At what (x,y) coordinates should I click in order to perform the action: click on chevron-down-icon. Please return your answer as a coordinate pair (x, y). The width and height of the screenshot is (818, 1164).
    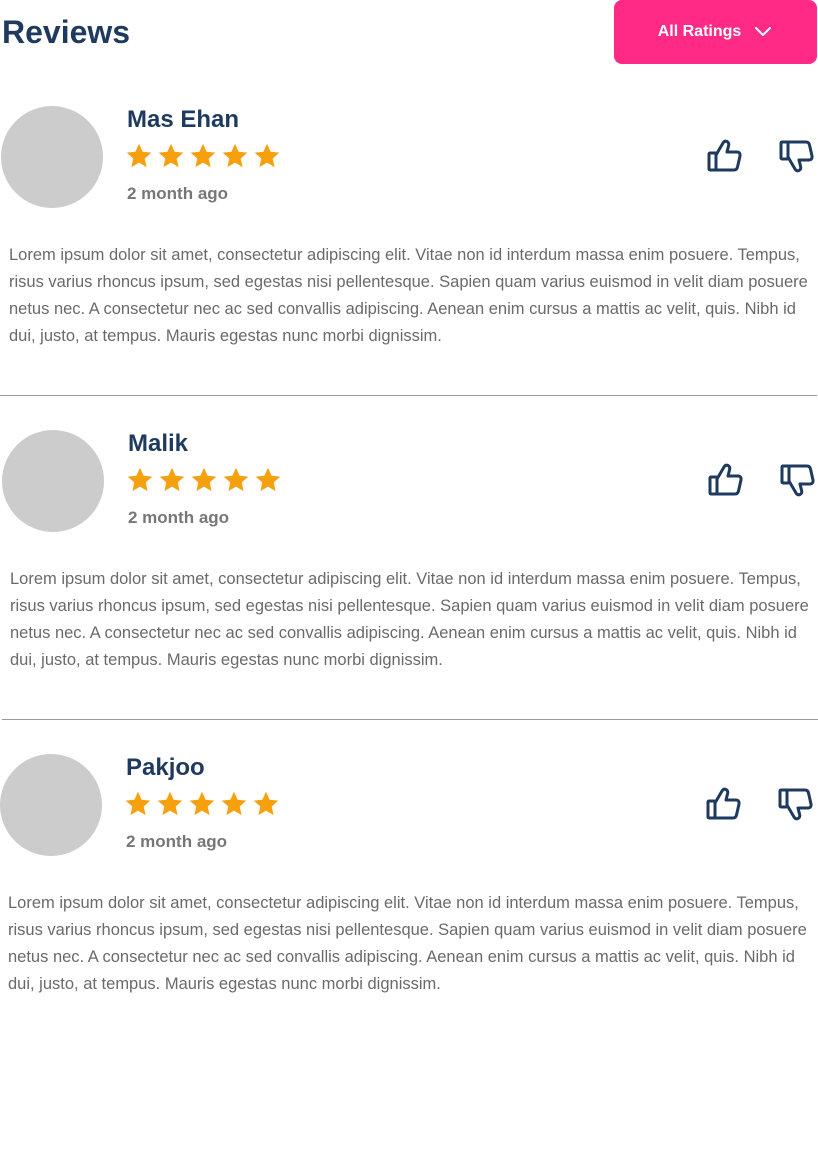
    Looking at the image, I should click on (763, 31).